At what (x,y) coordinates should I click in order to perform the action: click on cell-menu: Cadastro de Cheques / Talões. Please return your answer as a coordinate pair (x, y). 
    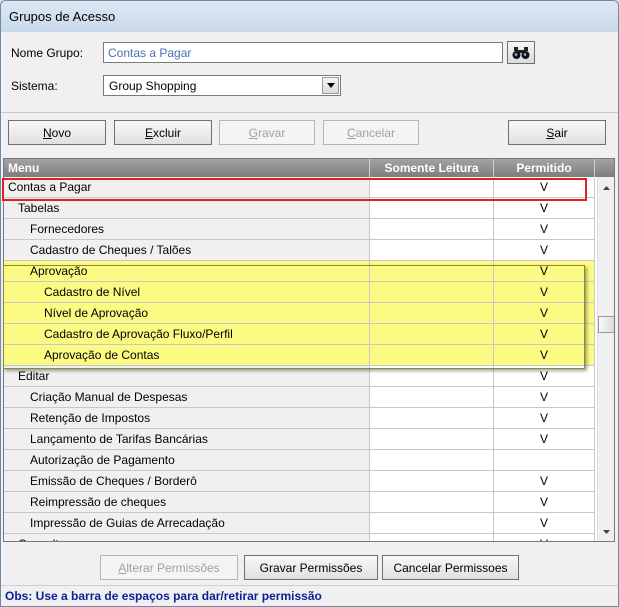
    Looking at the image, I should click on (187, 250).